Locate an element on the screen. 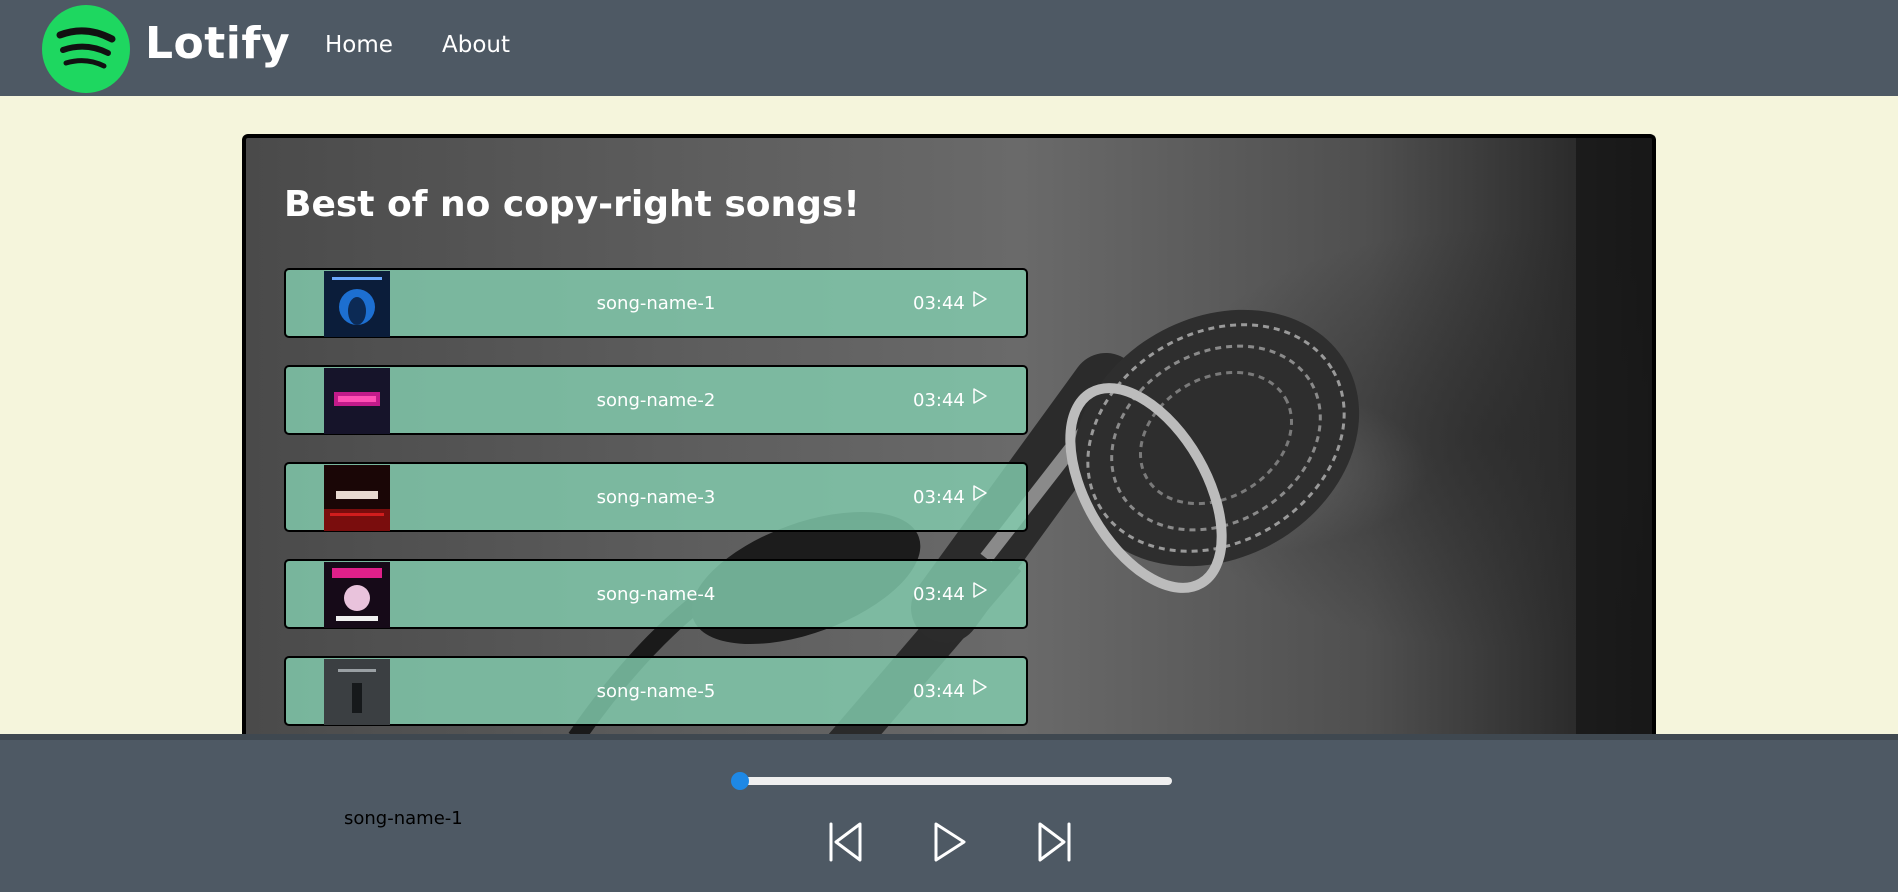 The height and width of the screenshot is (892, 1898). brand-name: Lotify is located at coordinates (217, 43).